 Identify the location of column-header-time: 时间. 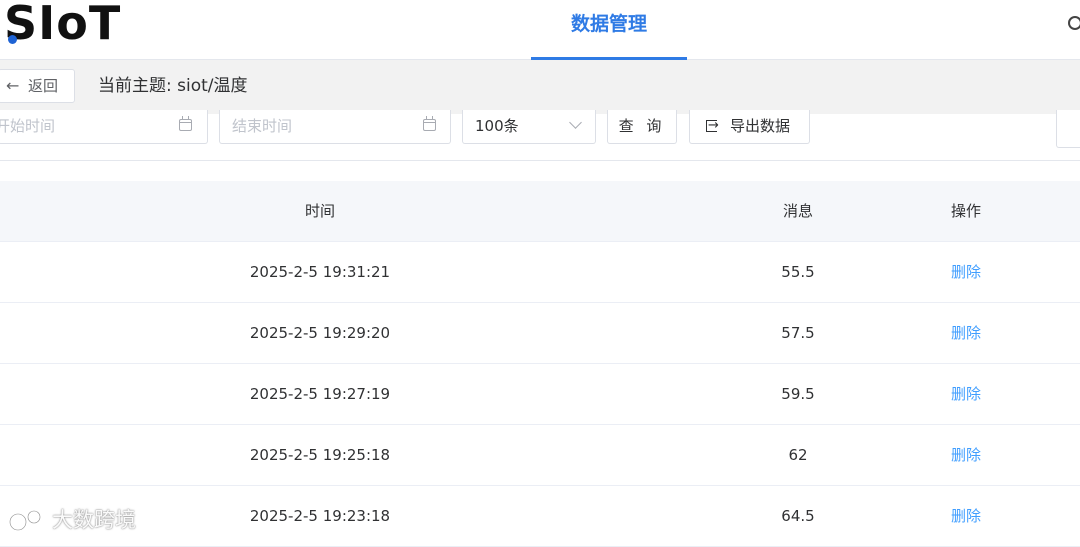
(319, 211).